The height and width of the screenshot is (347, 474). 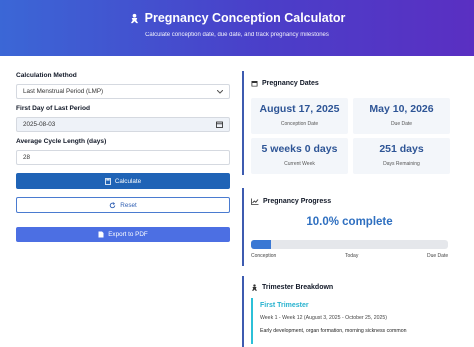 What do you see at coordinates (261, 244) in the screenshot?
I see `progress-bar-fill` at bounding box center [261, 244].